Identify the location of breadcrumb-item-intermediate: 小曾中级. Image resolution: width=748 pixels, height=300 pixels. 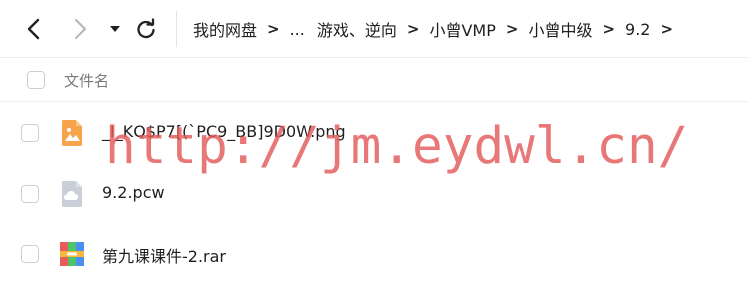
(560, 29).